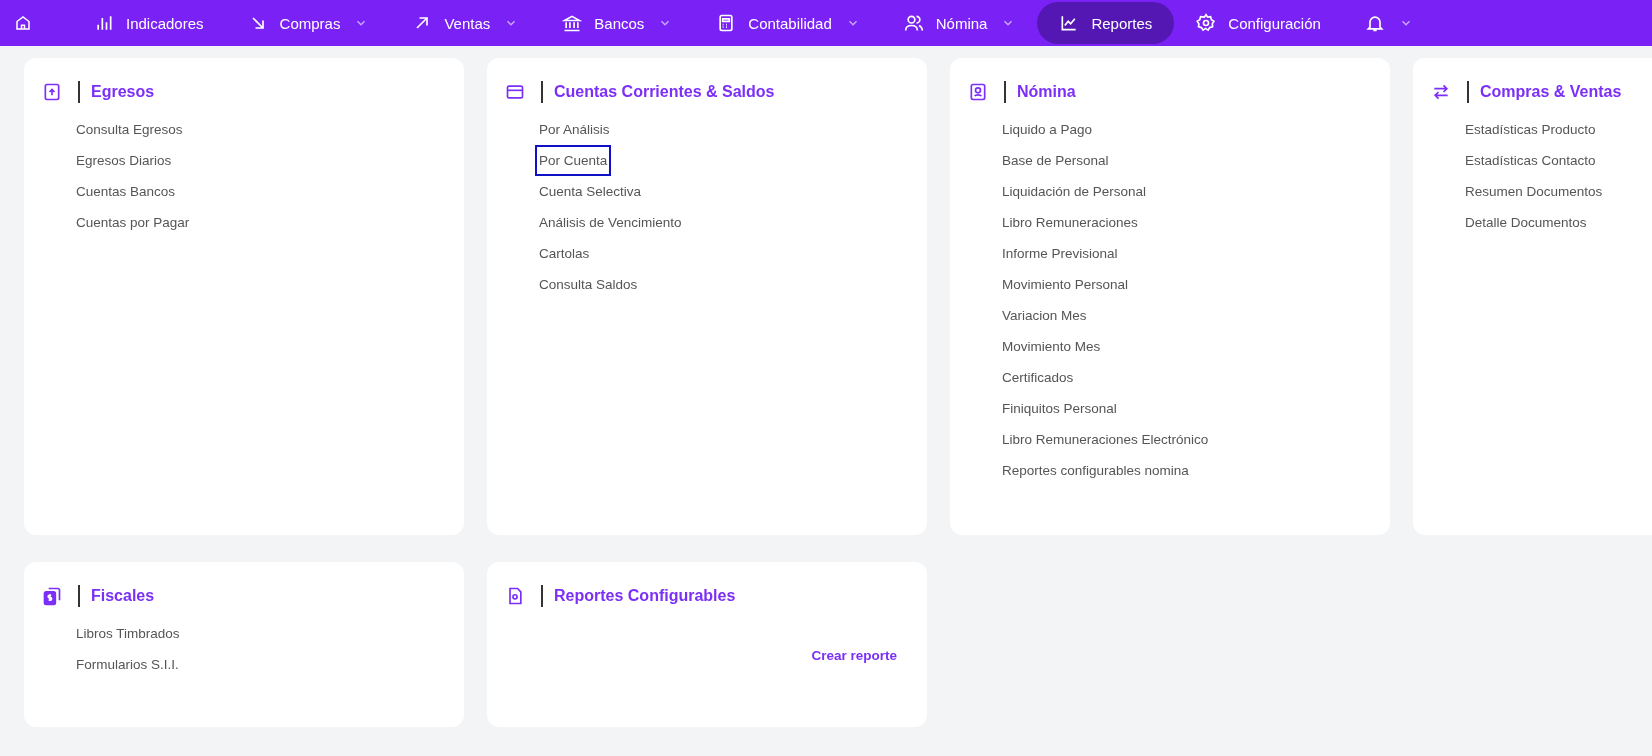 This screenshot has width=1652, height=756. Describe the element at coordinates (133, 222) in the screenshot. I see `report-link: Cuentas por Pagar` at that location.